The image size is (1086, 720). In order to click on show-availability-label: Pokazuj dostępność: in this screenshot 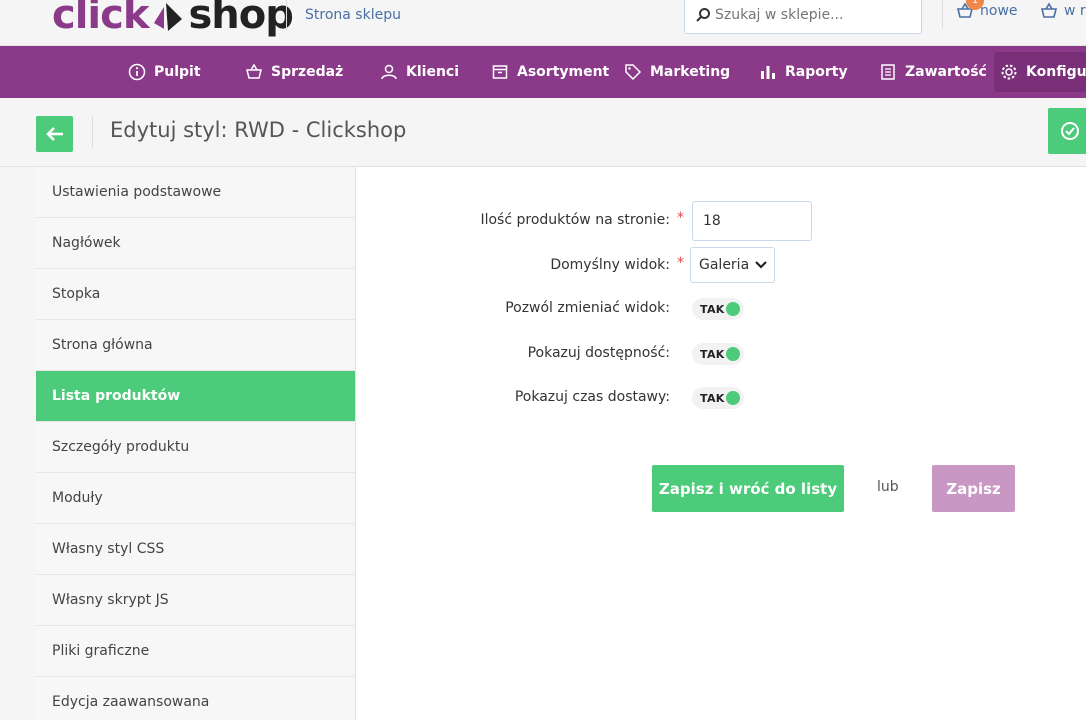, I will do `click(598, 353)`.